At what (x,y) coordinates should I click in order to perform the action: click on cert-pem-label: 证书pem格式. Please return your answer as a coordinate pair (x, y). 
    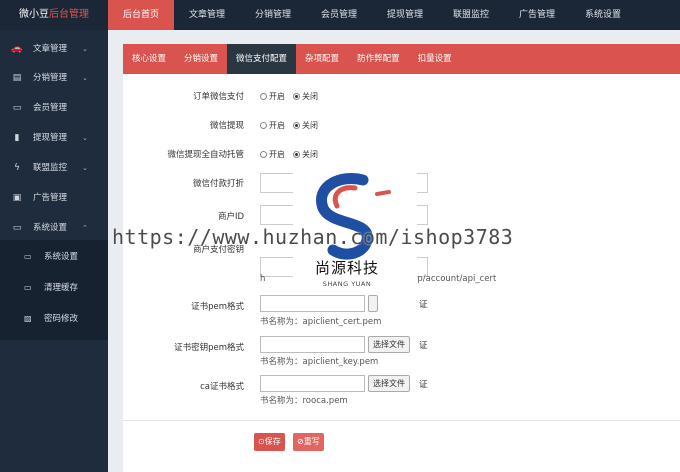
    Looking at the image, I should click on (217, 307).